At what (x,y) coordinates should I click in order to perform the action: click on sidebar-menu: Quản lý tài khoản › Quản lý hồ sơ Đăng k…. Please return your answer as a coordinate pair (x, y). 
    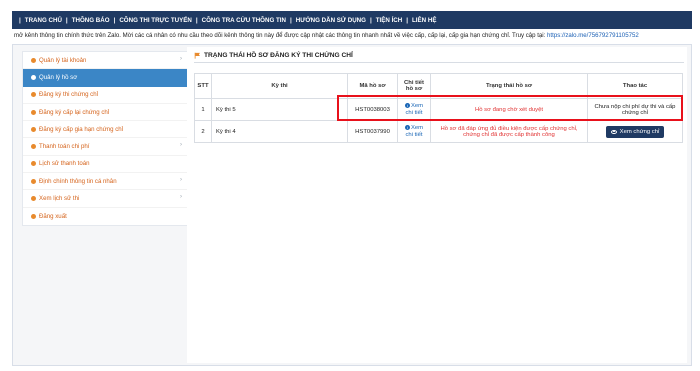
    Looking at the image, I should click on (105, 138).